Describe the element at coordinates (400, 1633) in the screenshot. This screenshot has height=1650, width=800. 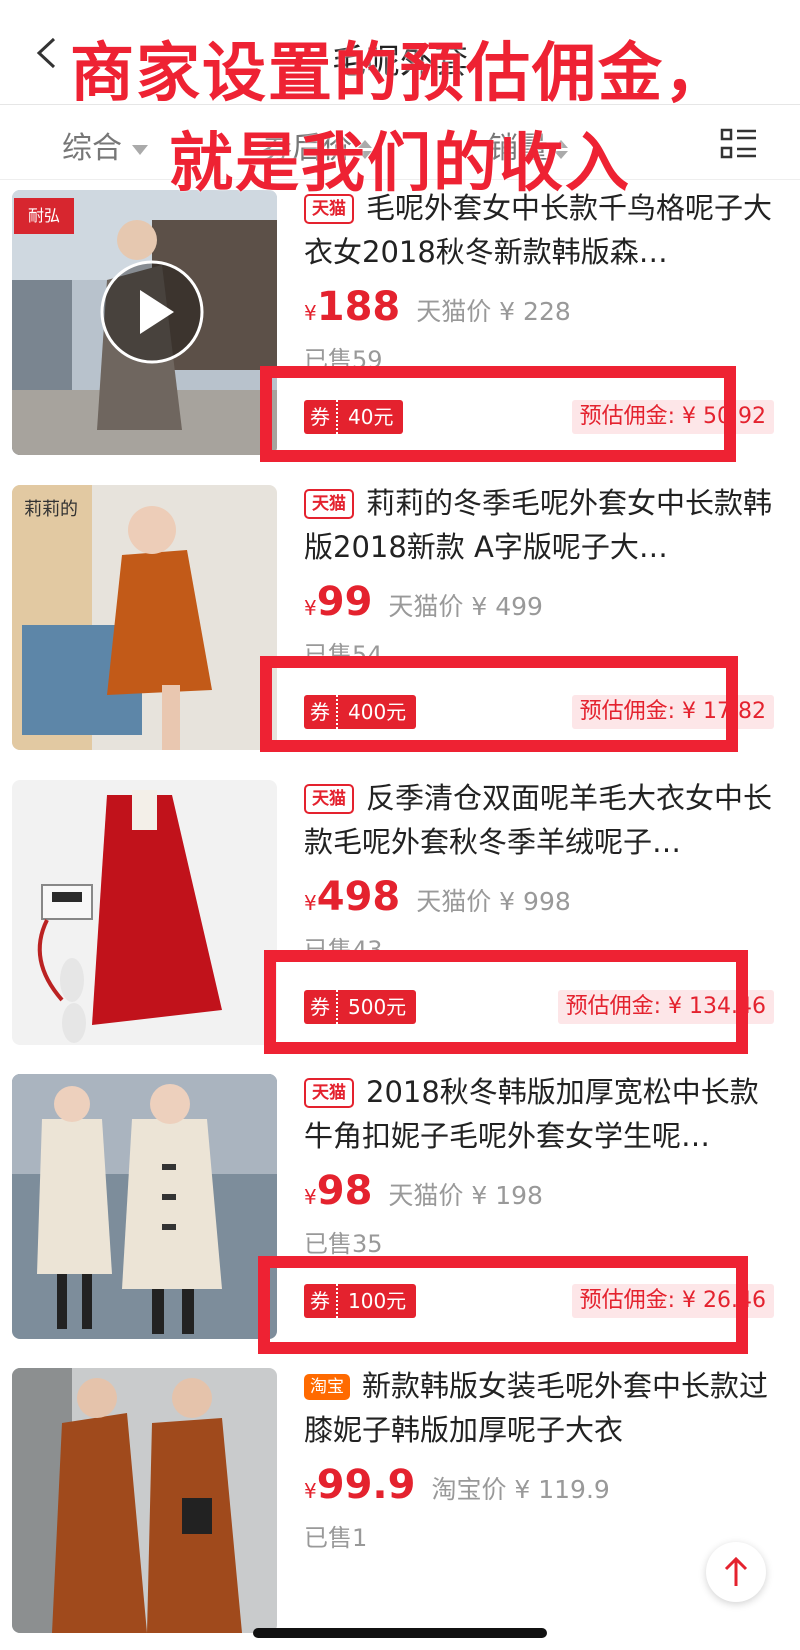
I see `home-indicator` at that location.